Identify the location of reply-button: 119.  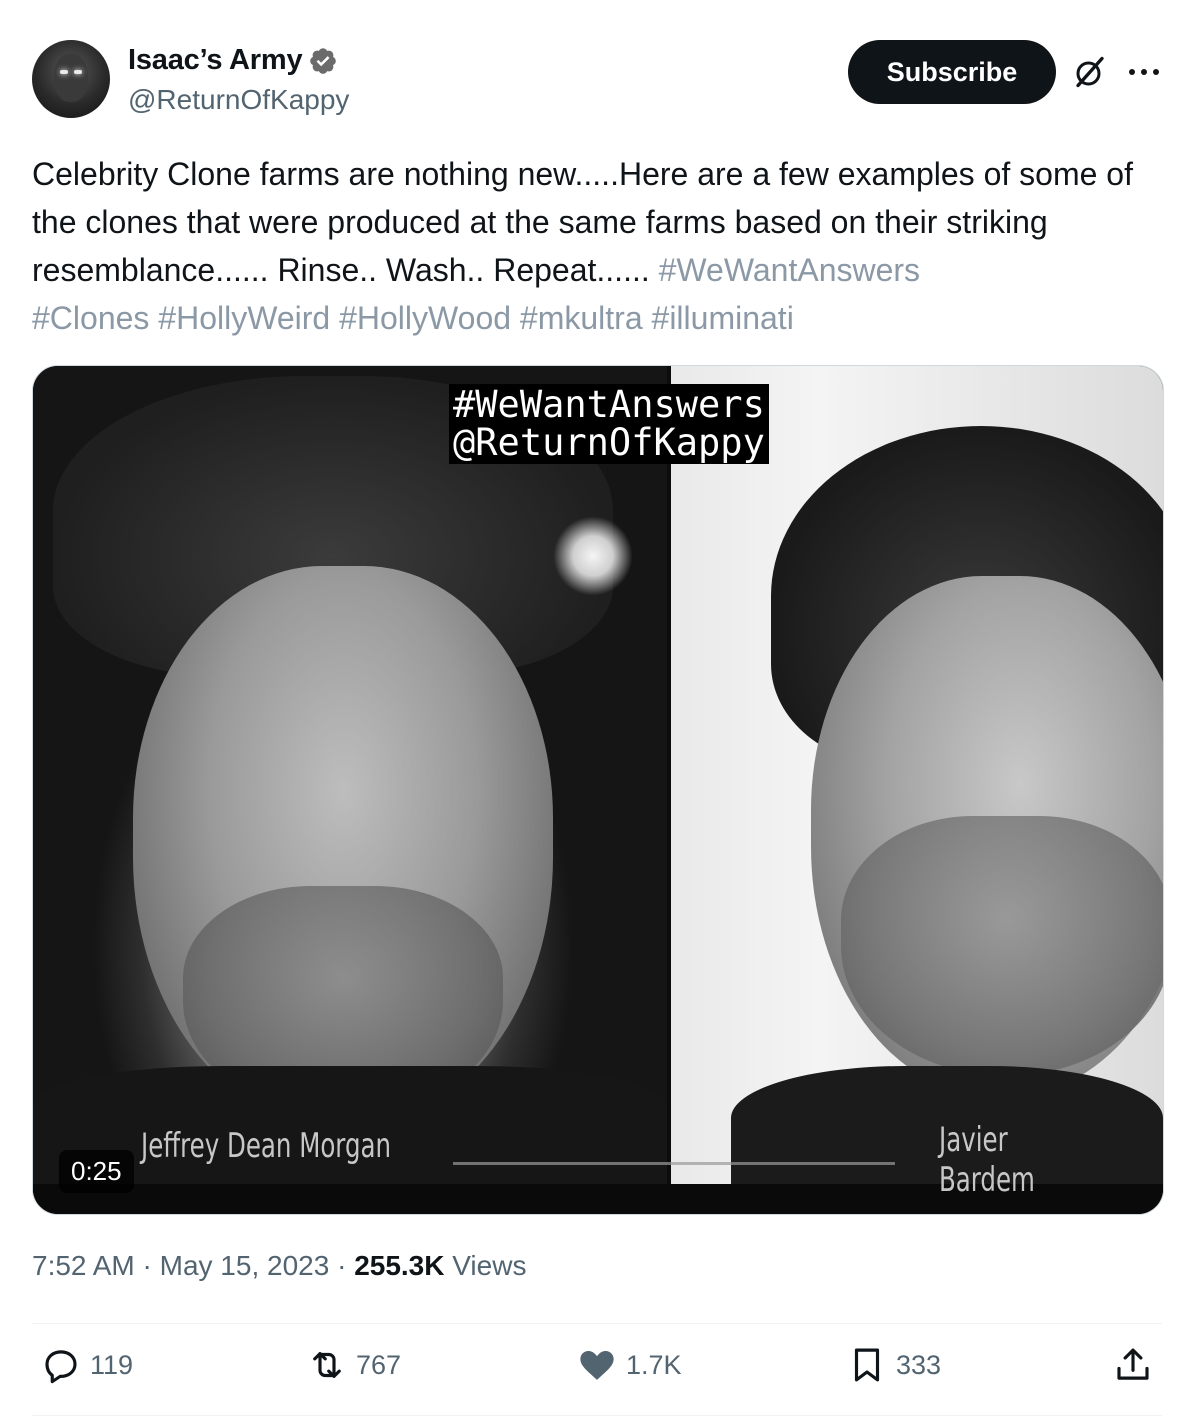
(86, 1365).